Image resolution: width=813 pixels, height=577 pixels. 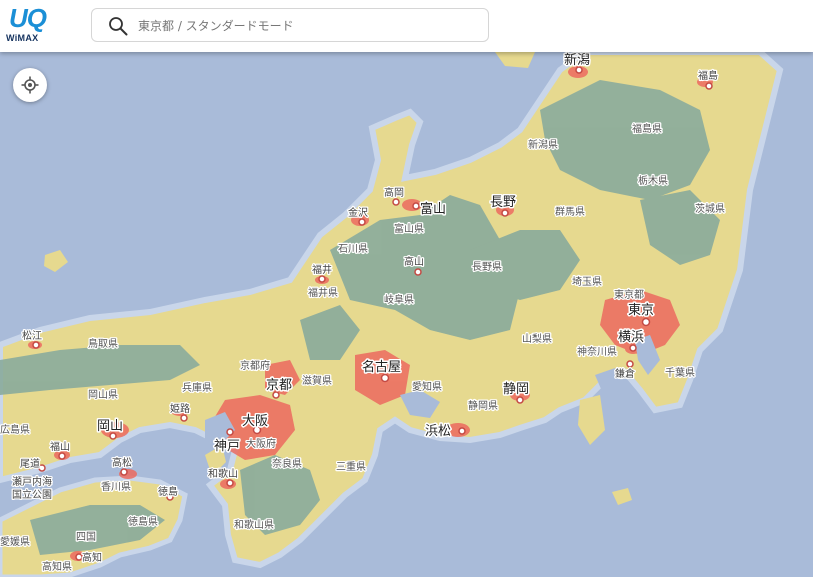 I want to click on pref-label: 栃木県, so click(x=653, y=180).